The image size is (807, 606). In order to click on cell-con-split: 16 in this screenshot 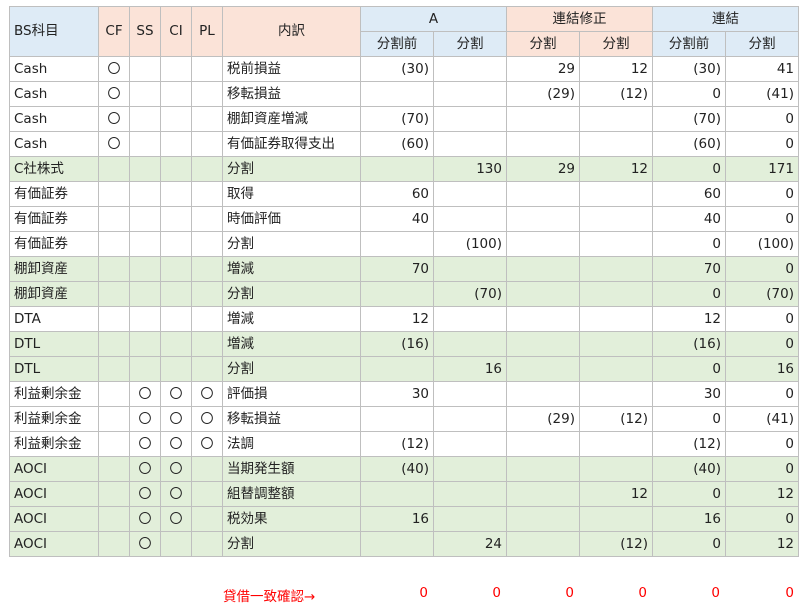, I will do `click(762, 369)`.